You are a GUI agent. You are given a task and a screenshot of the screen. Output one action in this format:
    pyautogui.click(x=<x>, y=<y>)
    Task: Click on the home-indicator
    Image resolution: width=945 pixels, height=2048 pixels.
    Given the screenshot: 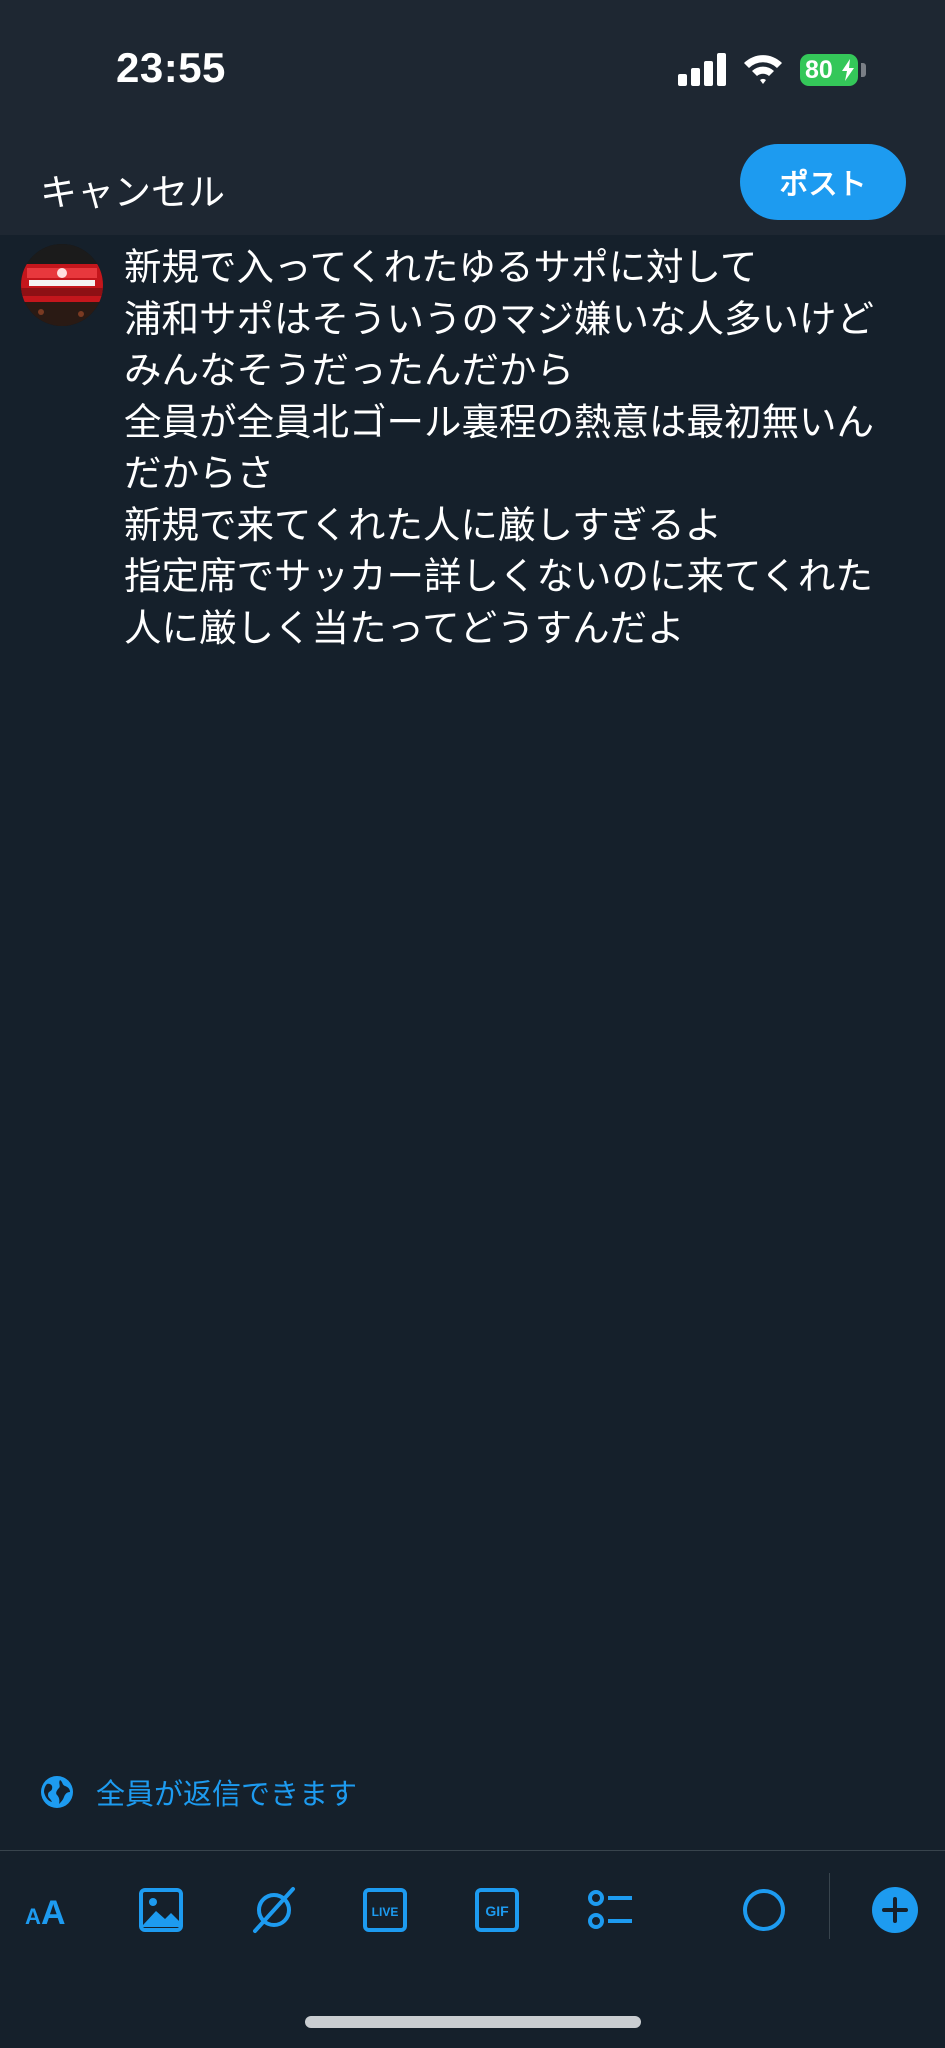 What is the action you would take?
    pyautogui.click(x=473, y=2022)
    